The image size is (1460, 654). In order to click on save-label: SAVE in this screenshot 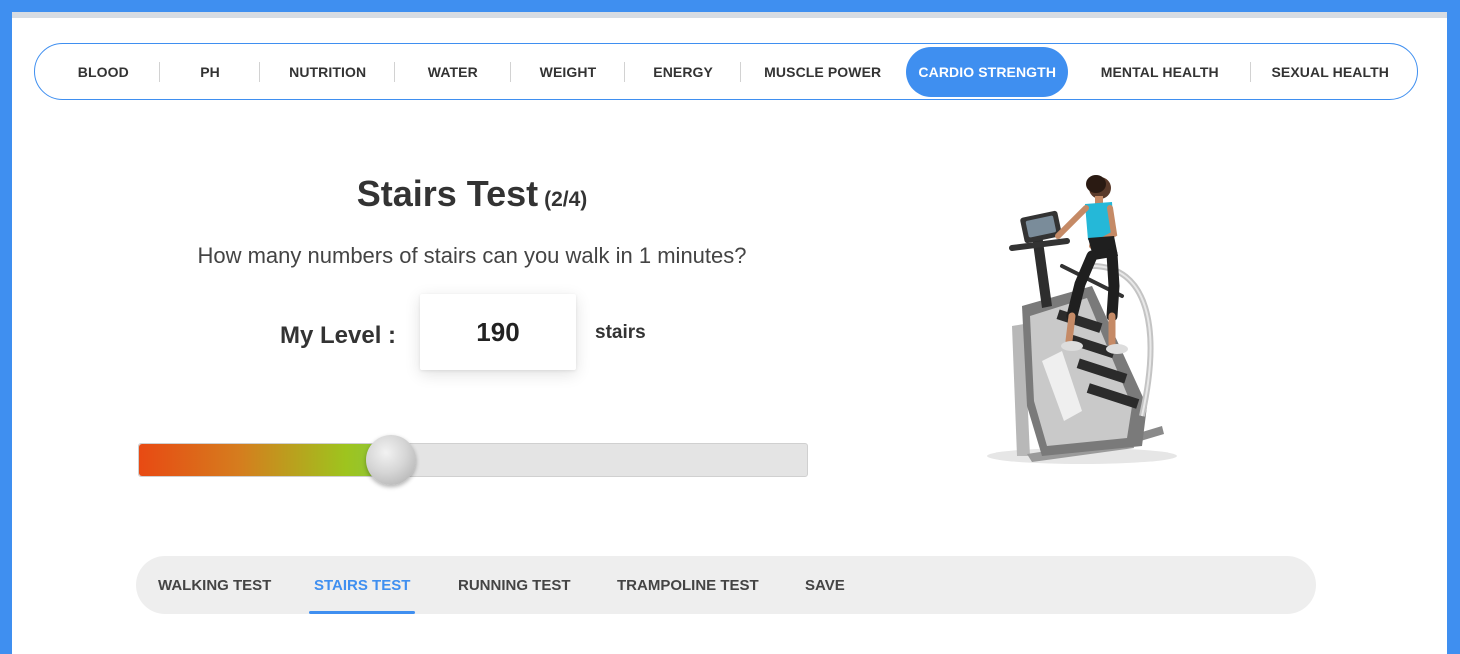, I will do `click(825, 585)`.